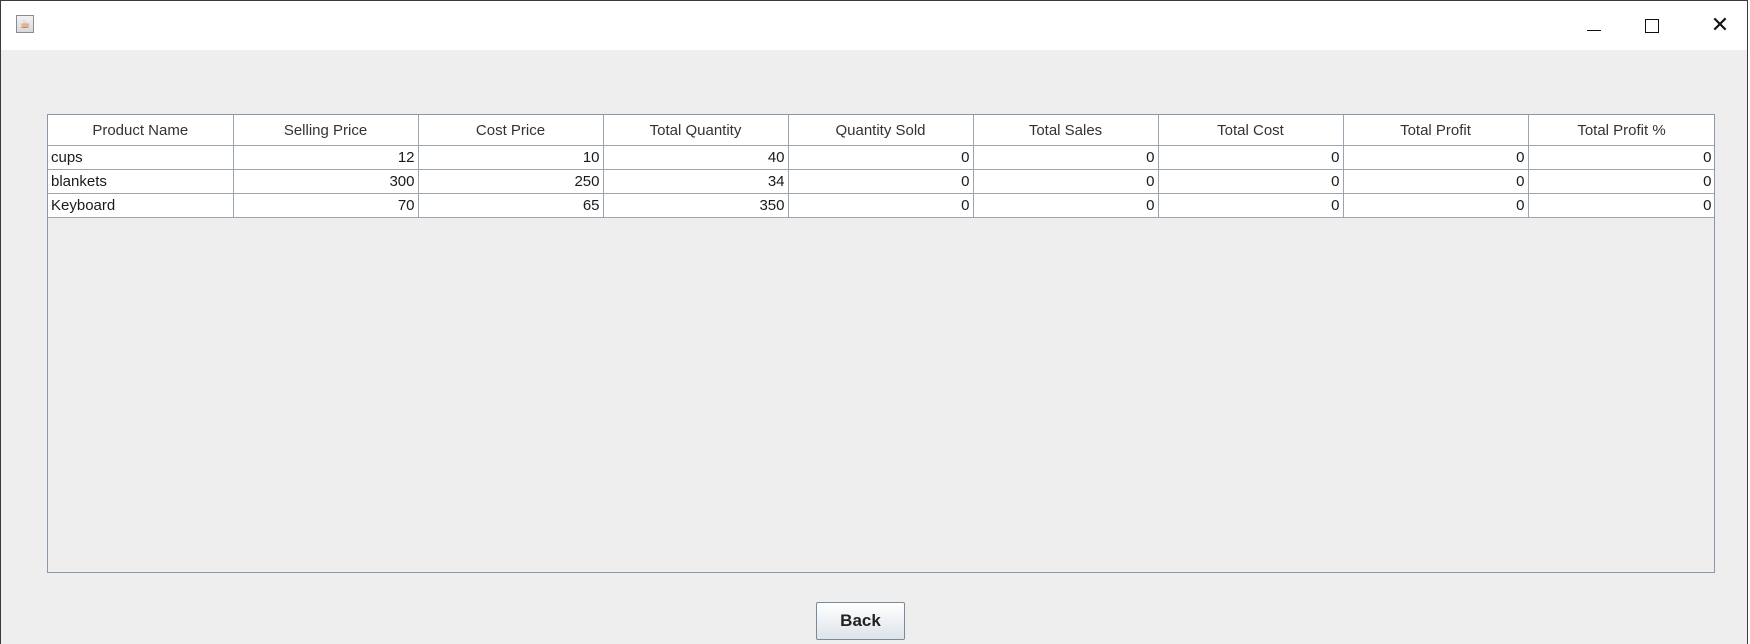  Describe the element at coordinates (1251, 130) in the screenshot. I see `column-header: Total Cost` at that location.